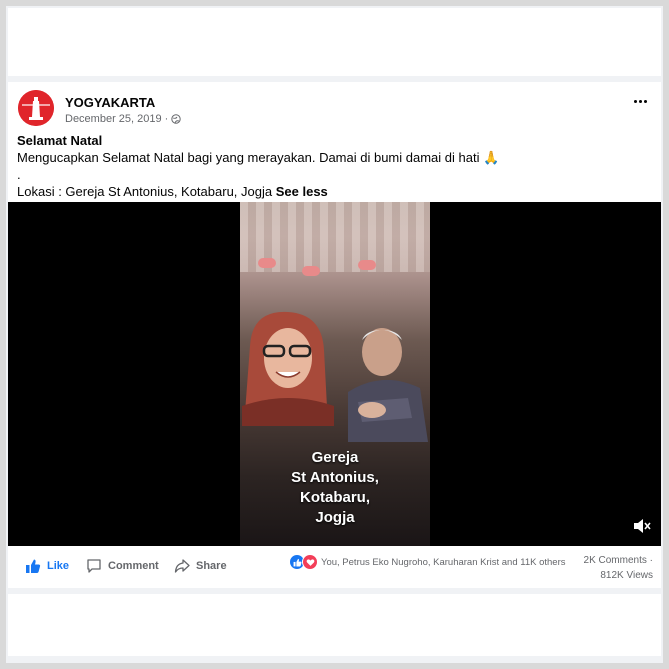 Image resolution: width=669 pixels, height=669 pixels. I want to click on video-person-man, so click(388, 385).